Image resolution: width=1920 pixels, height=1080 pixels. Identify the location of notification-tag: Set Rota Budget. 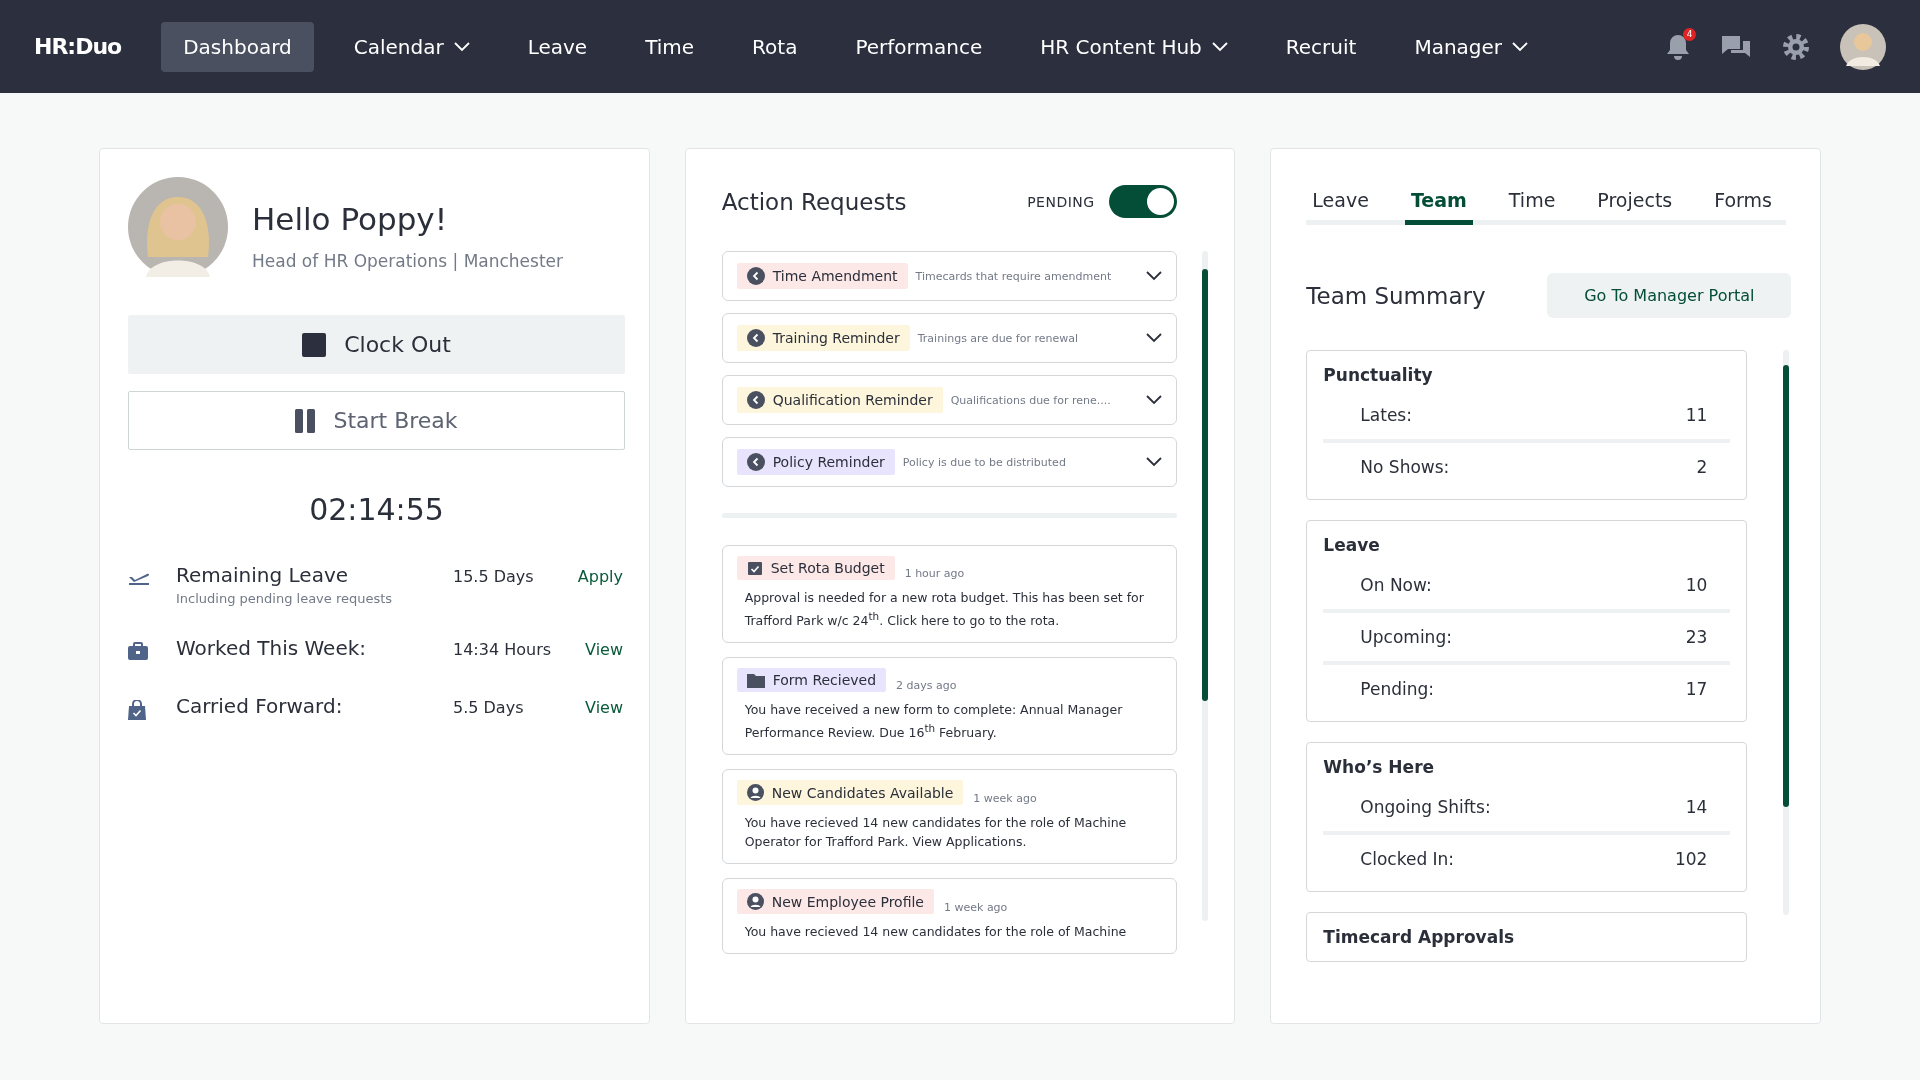
(815, 568).